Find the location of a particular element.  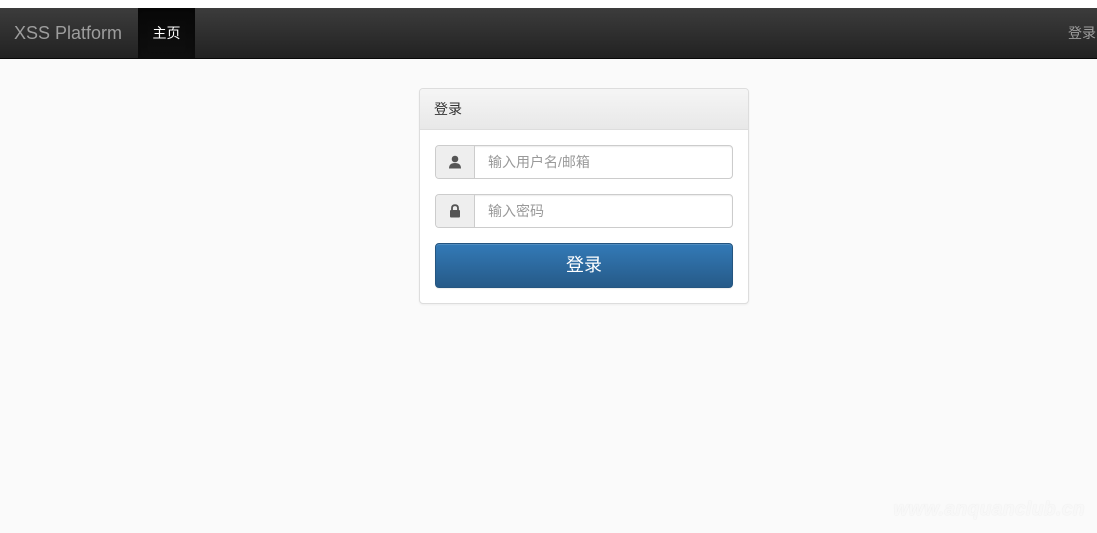

navbar: XSS Platform 主页 登录 is located at coordinates (548, 33).